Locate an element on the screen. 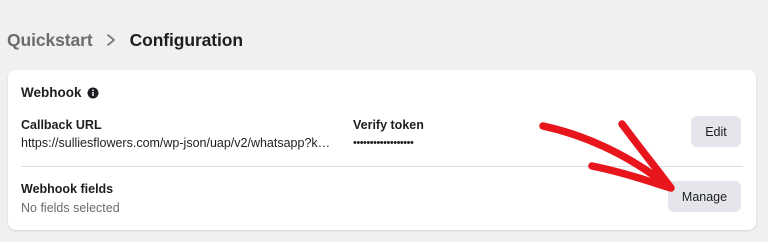  manage-button: Manage is located at coordinates (704, 196).